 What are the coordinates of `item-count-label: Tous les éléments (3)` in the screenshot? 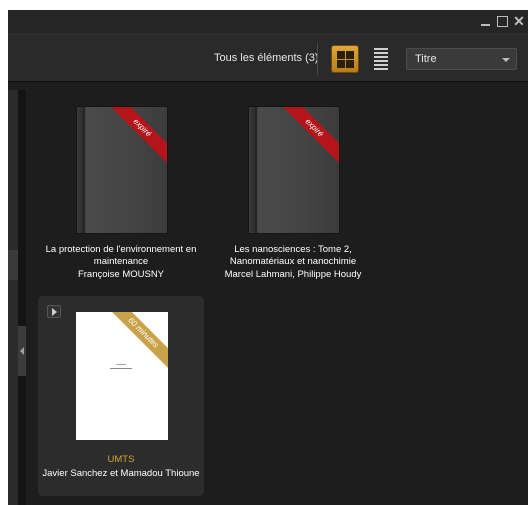 It's located at (266, 58).